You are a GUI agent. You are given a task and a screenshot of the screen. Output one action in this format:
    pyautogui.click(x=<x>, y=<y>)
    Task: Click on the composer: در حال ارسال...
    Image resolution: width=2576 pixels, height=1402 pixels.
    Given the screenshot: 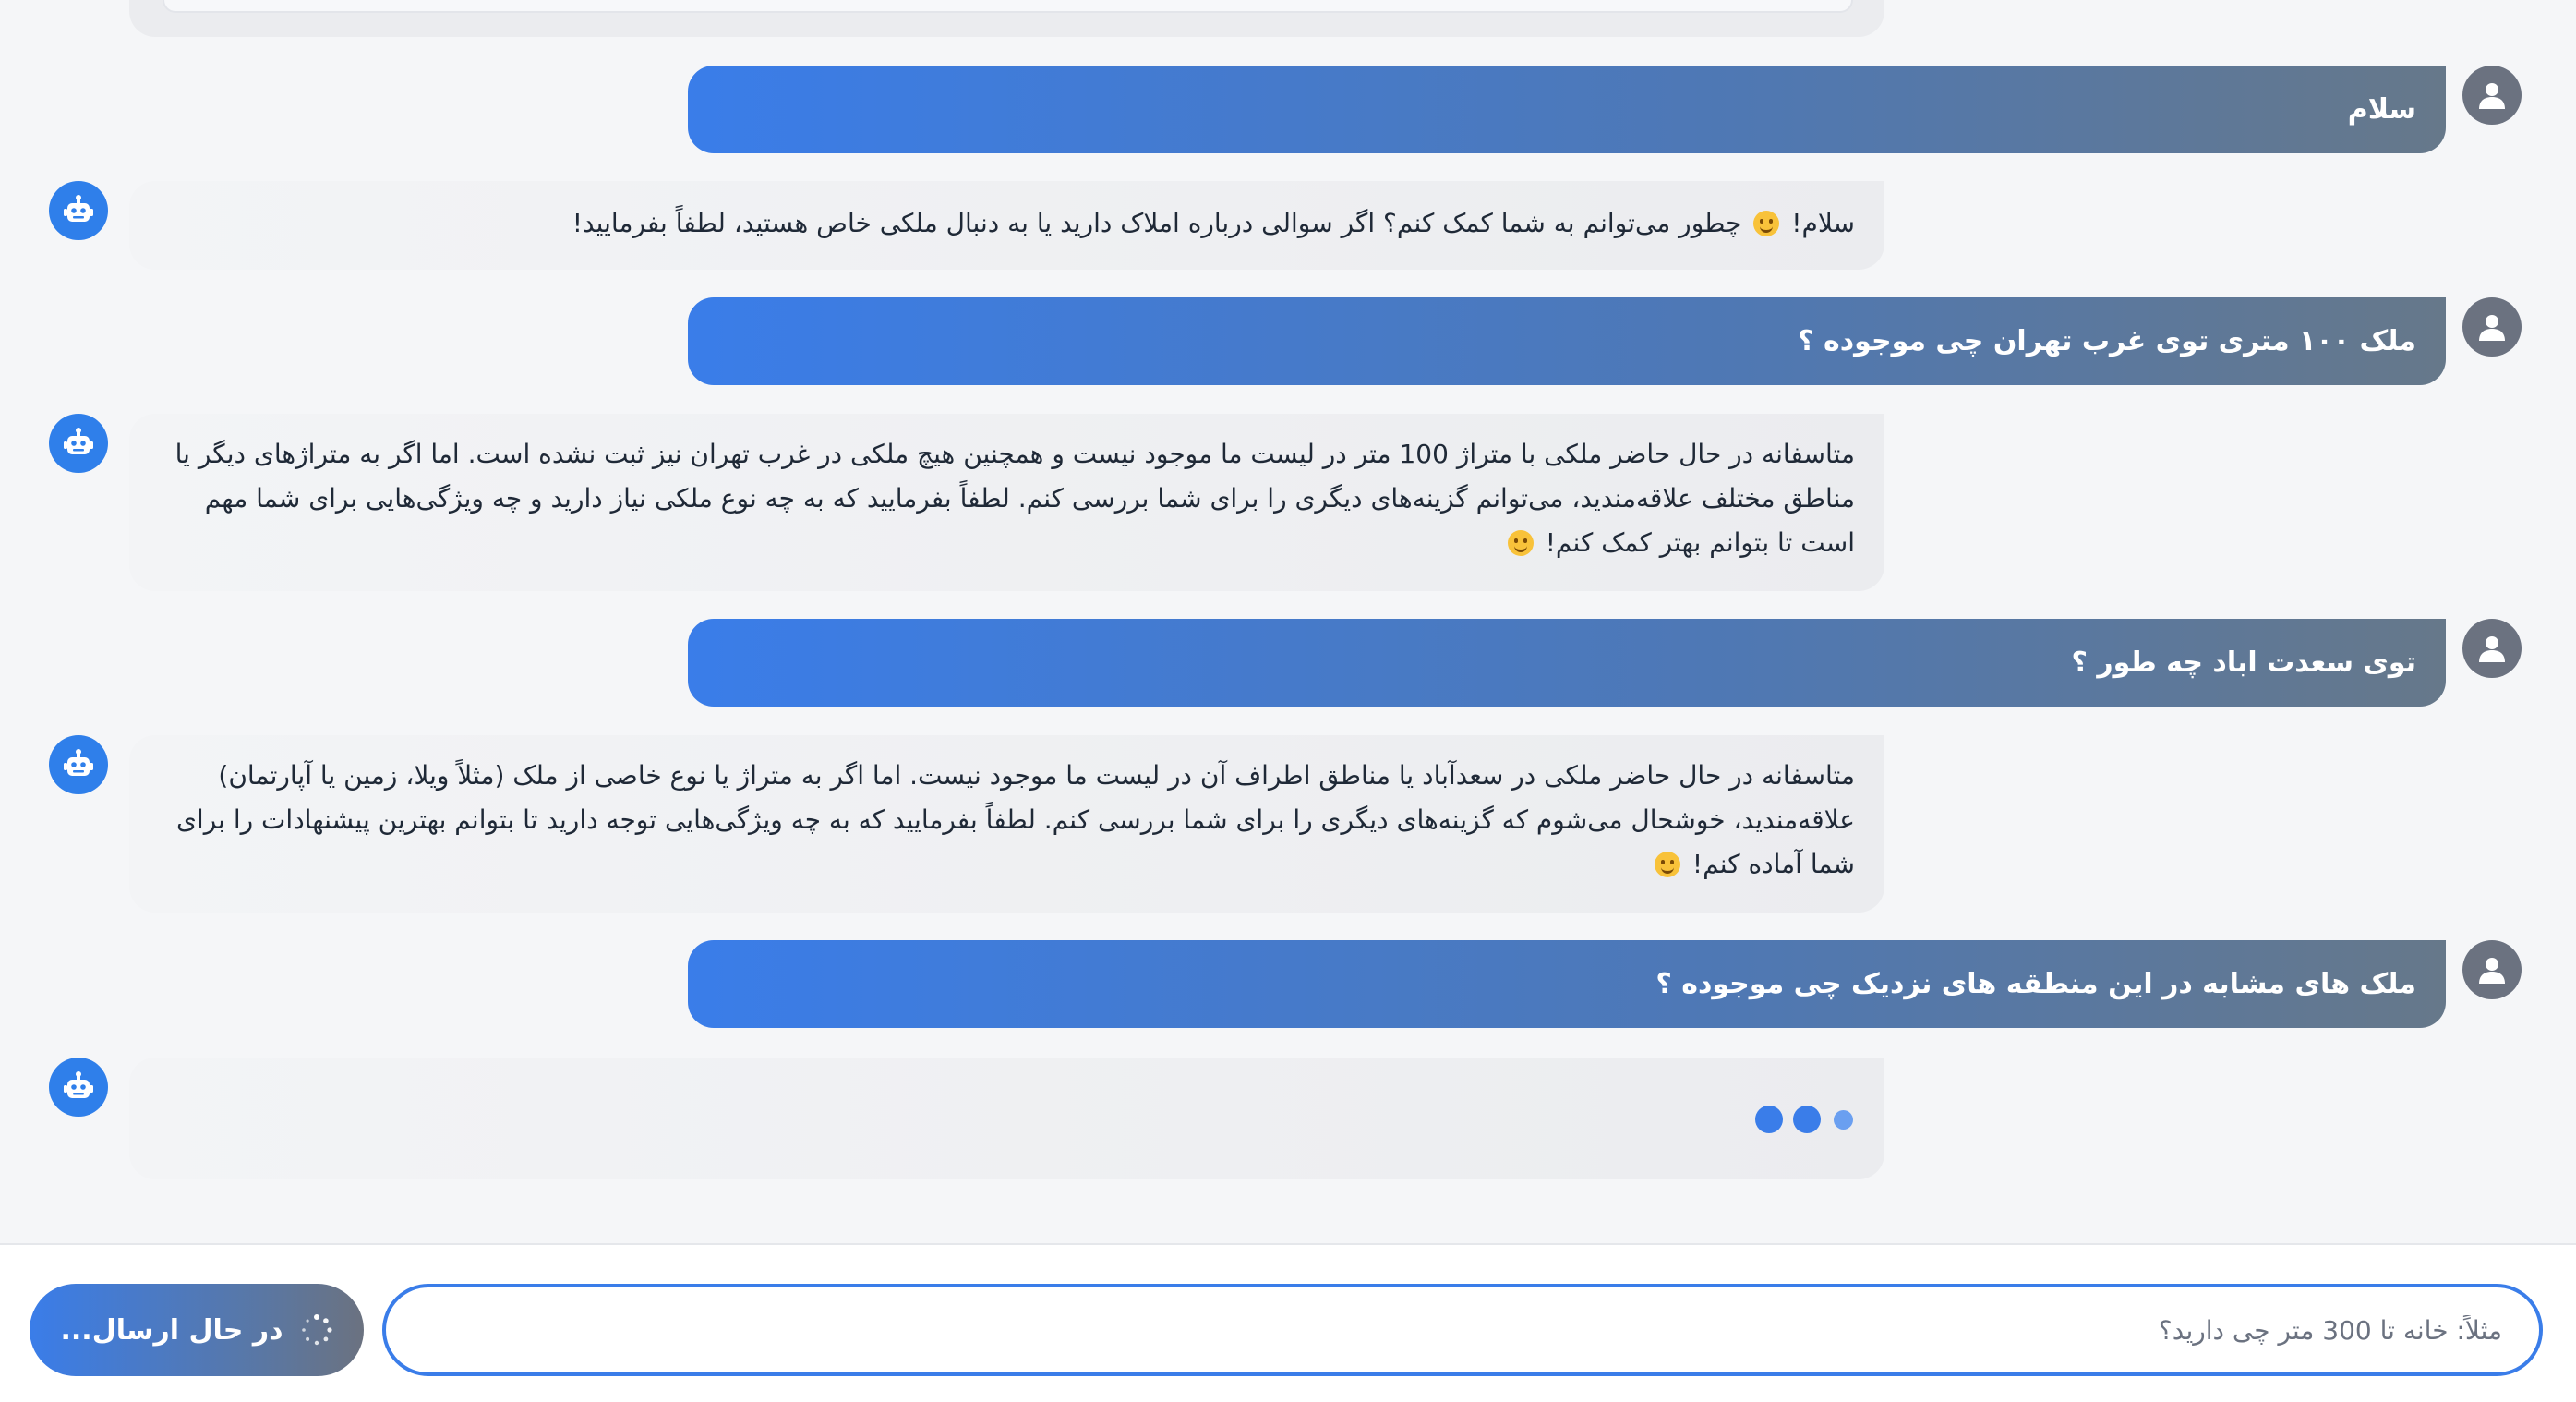 What is the action you would take?
    pyautogui.click(x=1288, y=1322)
    